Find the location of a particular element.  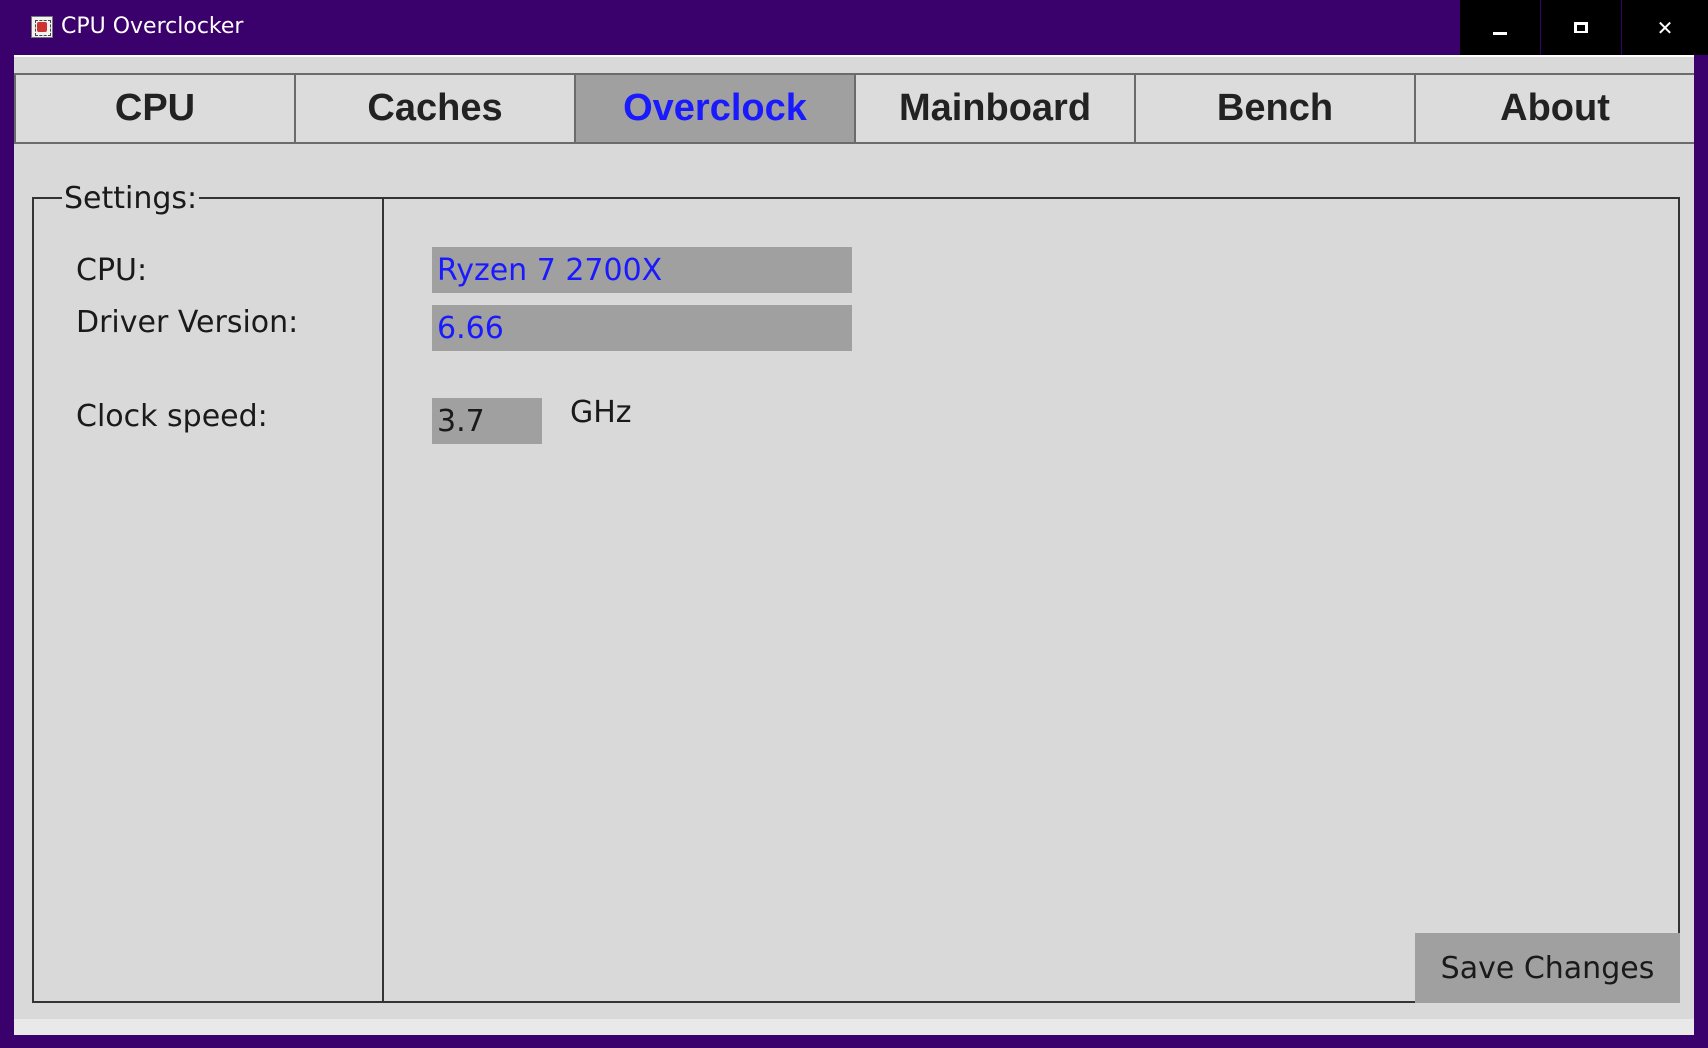

save-changes-button: Save Changes is located at coordinates (1547, 968).